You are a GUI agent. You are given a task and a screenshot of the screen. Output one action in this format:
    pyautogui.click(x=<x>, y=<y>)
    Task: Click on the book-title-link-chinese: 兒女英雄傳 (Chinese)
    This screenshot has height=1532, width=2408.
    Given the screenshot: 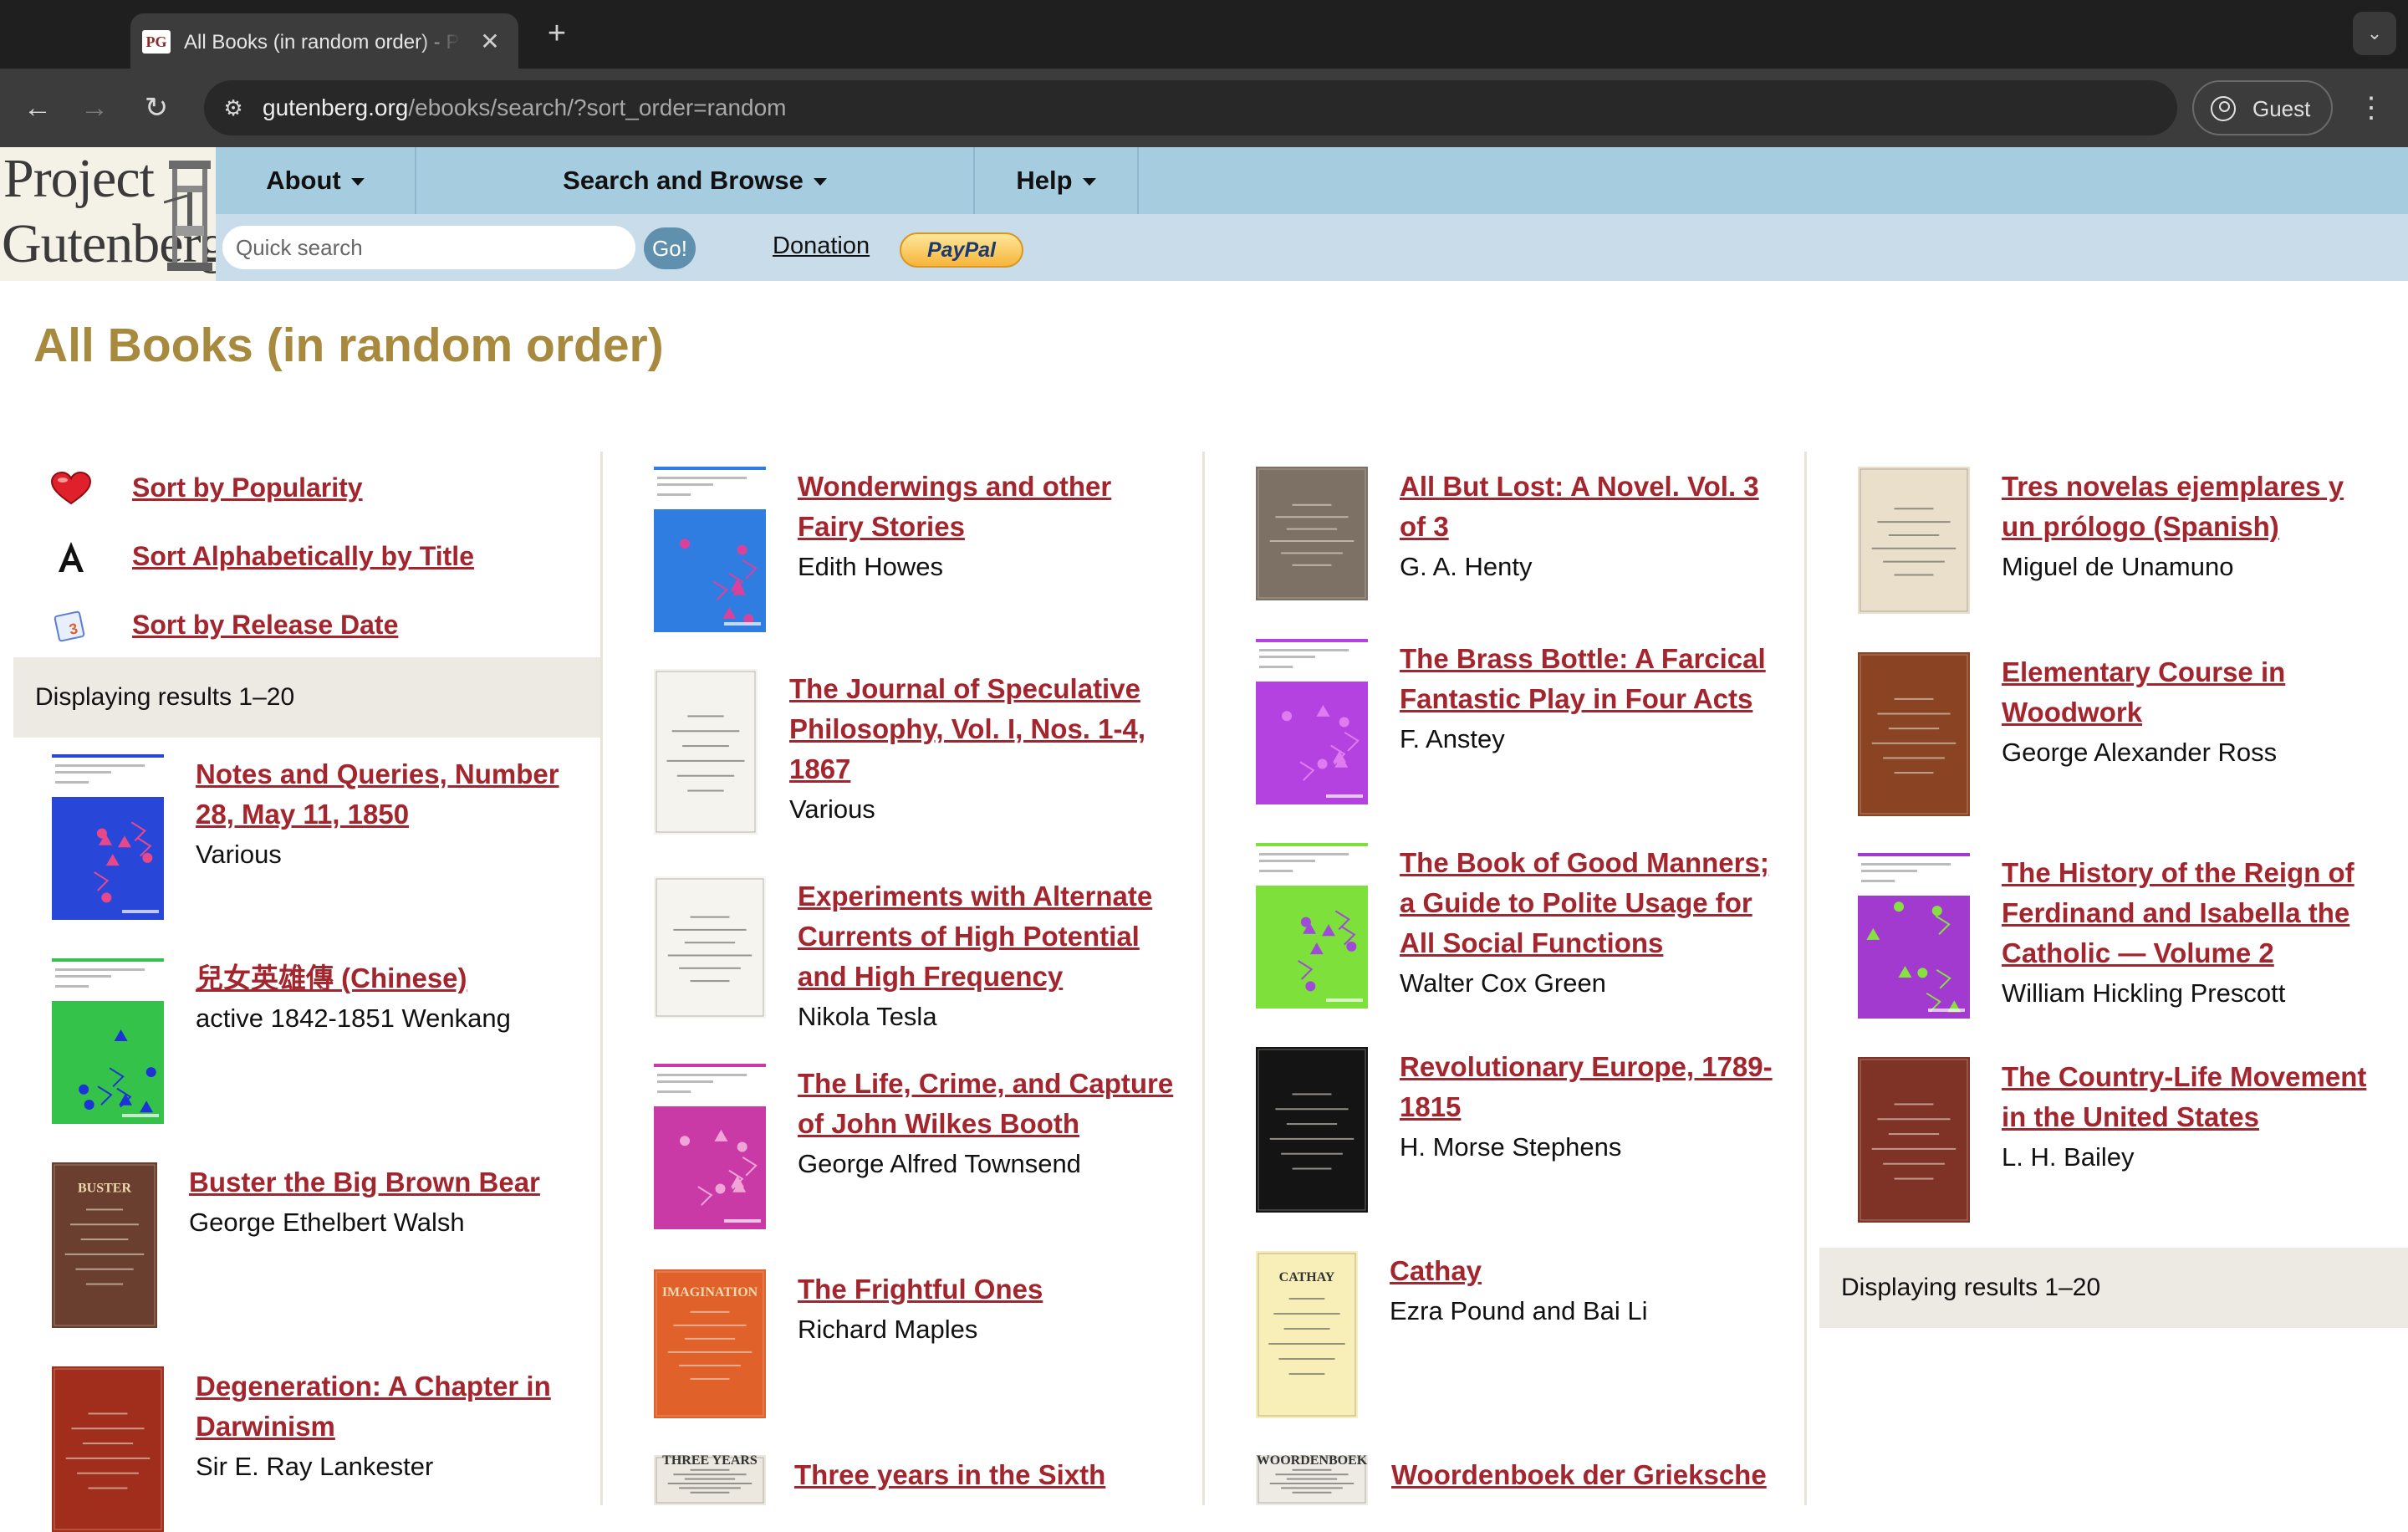 What is the action you would take?
    pyautogui.click(x=430, y=978)
    